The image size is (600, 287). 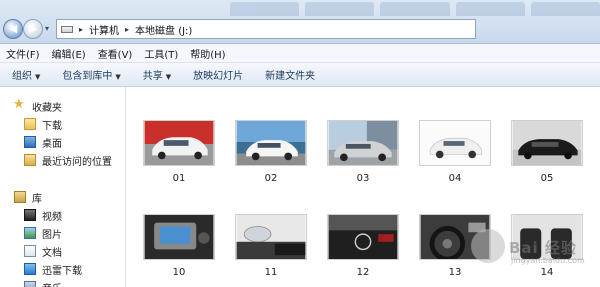 I want to click on nav-item-label: 视频, so click(x=52, y=217).